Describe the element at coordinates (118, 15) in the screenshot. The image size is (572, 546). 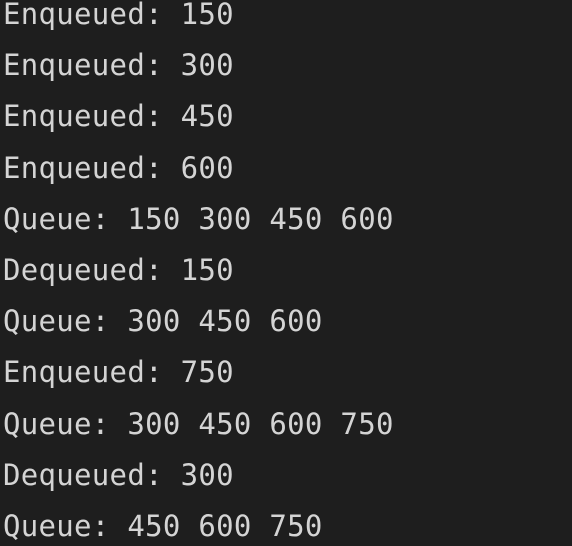
I see `output-line: Enqueued: 150` at that location.